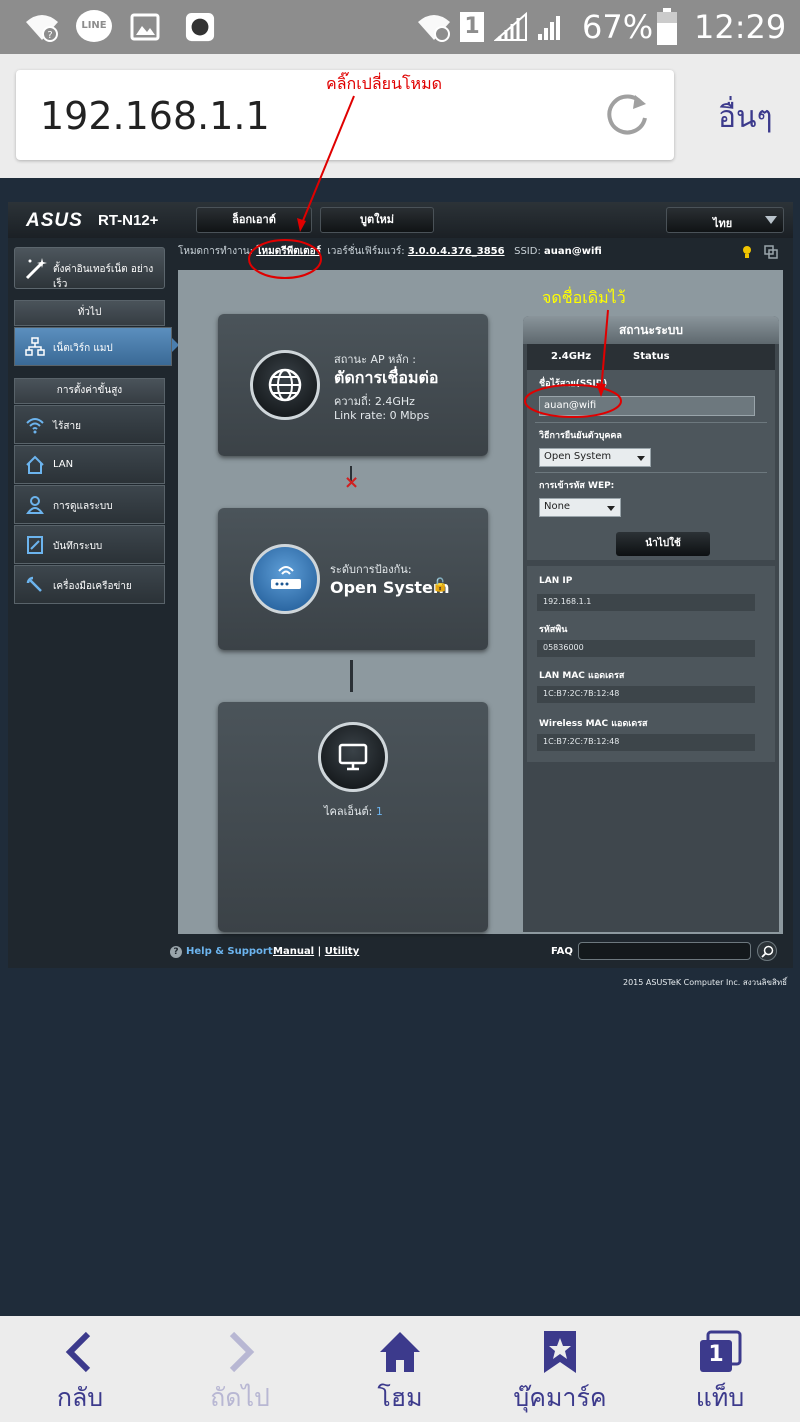 The height and width of the screenshot is (1422, 800). What do you see at coordinates (434, 28) in the screenshot?
I see `wifi-status-icon` at bounding box center [434, 28].